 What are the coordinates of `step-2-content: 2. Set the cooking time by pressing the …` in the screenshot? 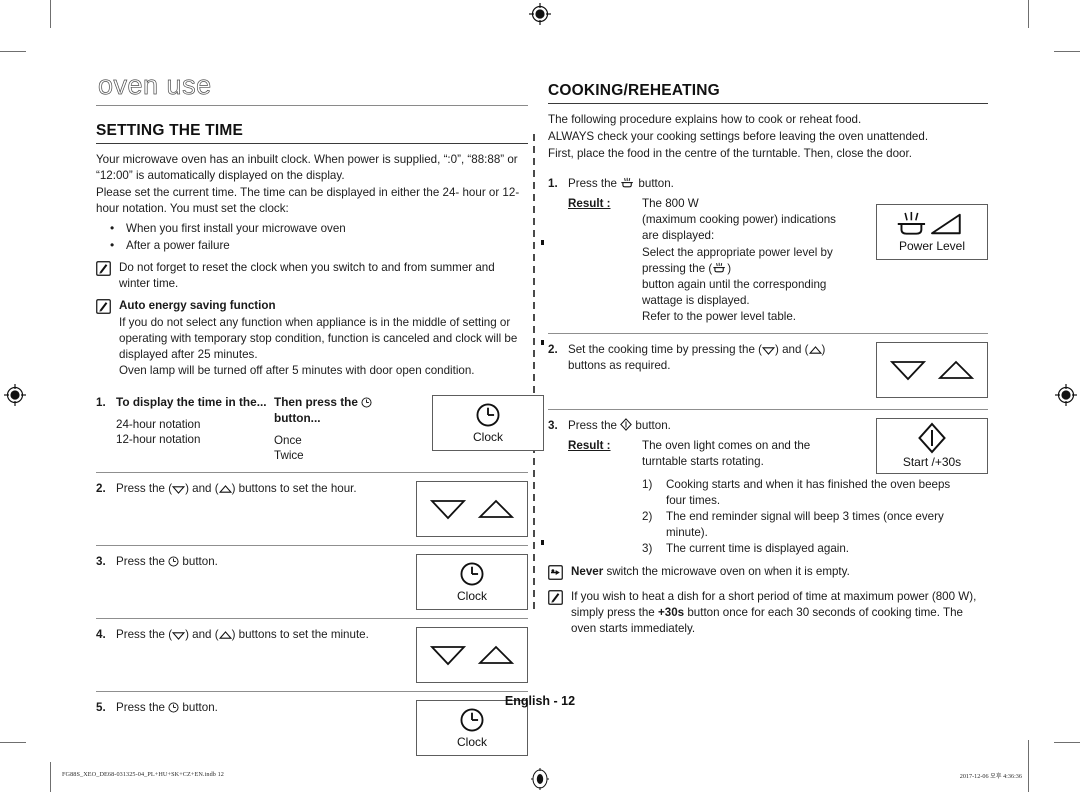 It's located at (712, 371).